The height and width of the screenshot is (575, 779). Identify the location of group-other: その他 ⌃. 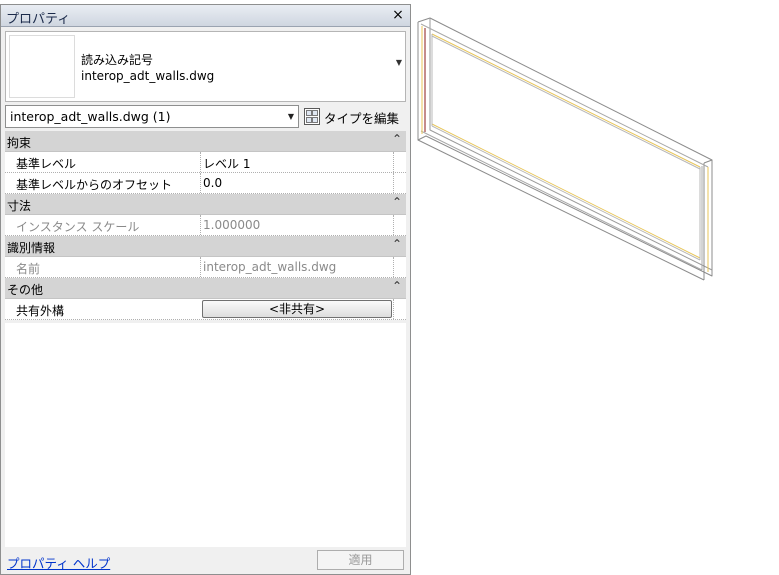
(205, 288).